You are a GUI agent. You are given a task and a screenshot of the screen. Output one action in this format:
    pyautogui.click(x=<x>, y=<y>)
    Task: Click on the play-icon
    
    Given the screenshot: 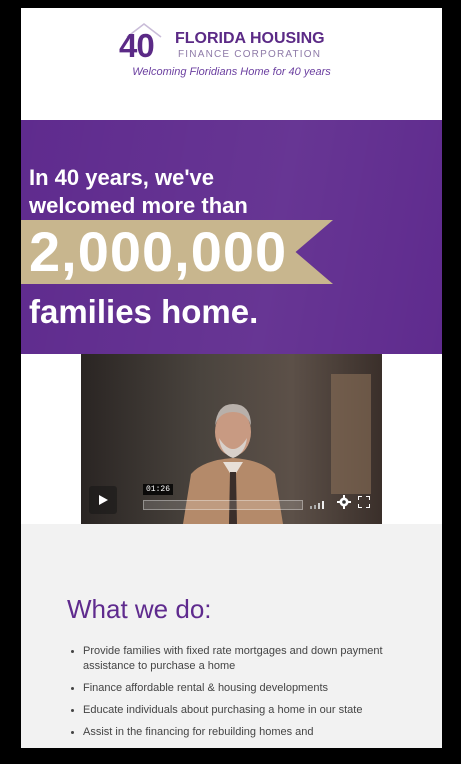 What is the action you would take?
    pyautogui.click(x=103, y=500)
    